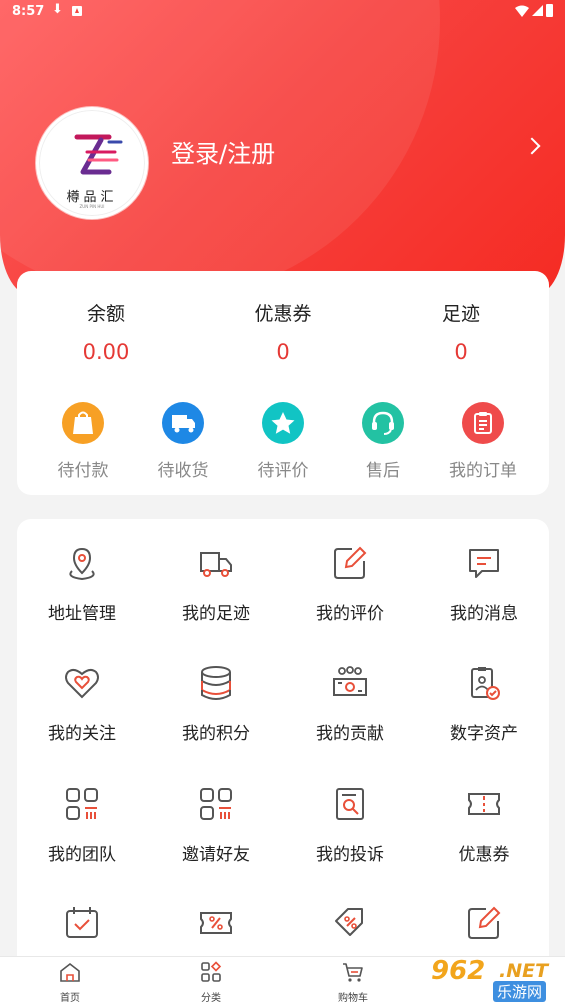 The height and width of the screenshot is (1004, 565). What do you see at coordinates (283, 331) in the screenshot?
I see `stat-coupons: 优惠券 0` at bounding box center [283, 331].